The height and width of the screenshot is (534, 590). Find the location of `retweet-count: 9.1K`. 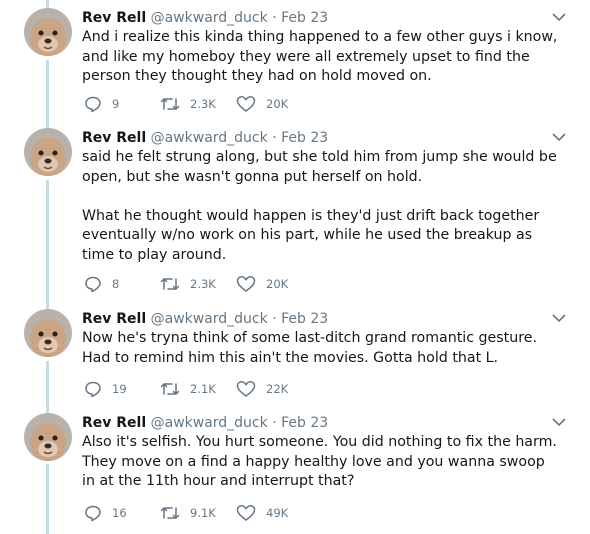

retweet-count: 9.1K is located at coordinates (203, 513).